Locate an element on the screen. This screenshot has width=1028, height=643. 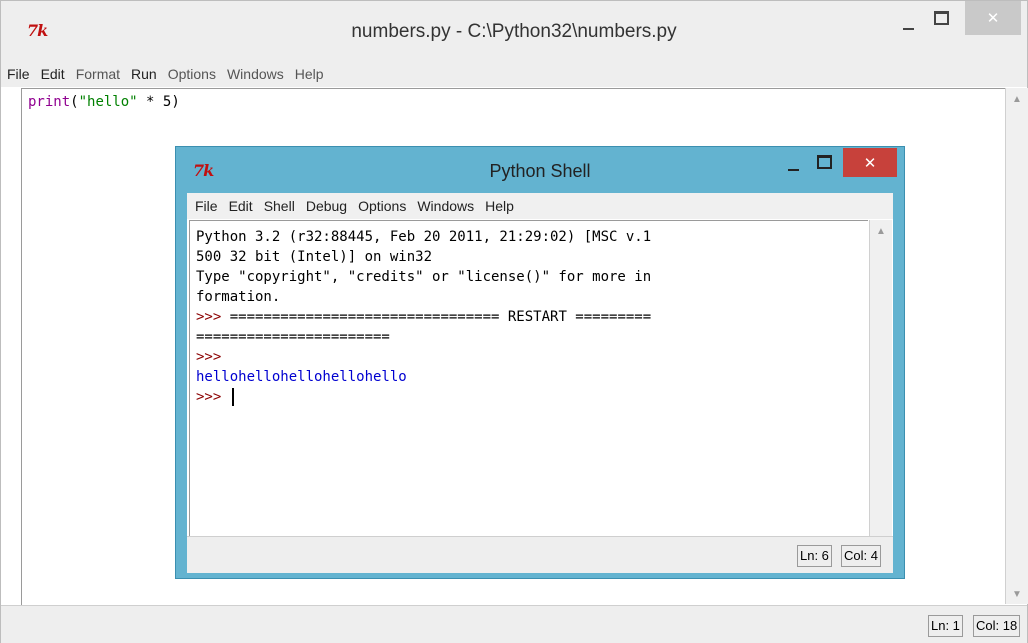
scroll-down-arrow-icon: ▼ is located at coordinates (1017, 594).